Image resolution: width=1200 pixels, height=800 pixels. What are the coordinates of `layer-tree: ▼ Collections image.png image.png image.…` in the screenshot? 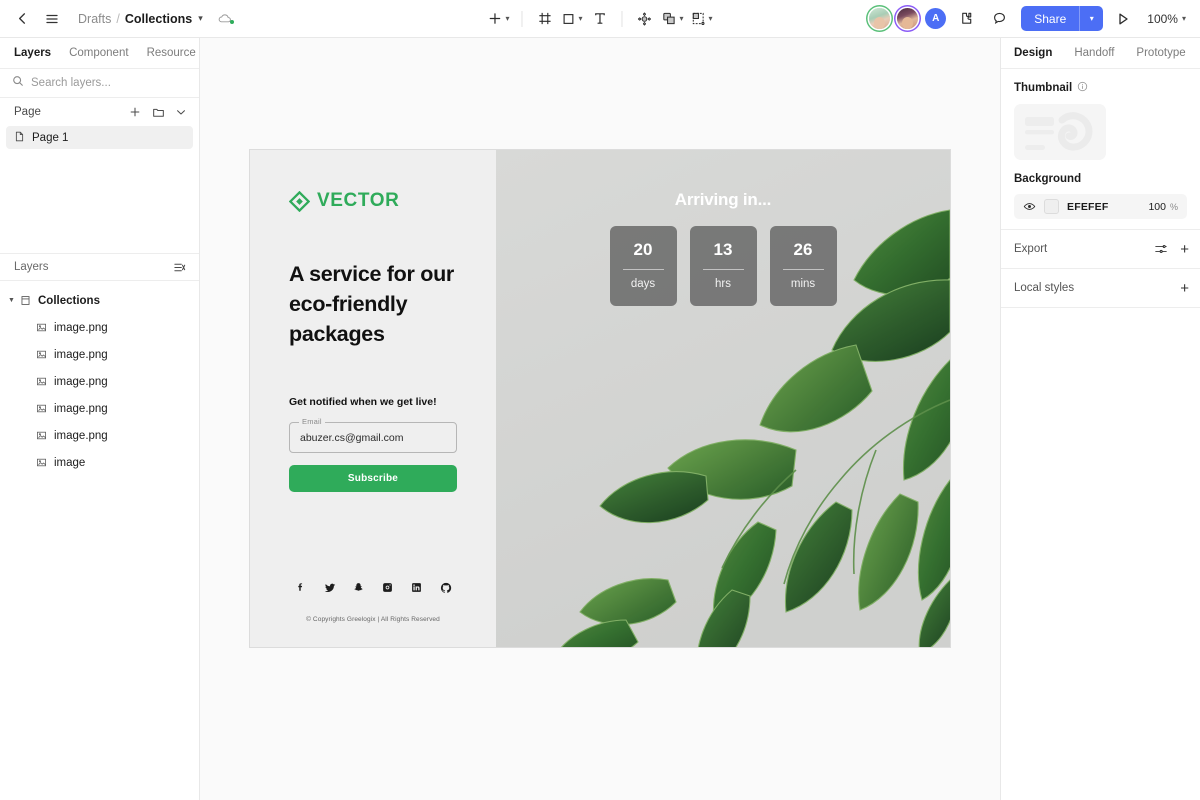 It's located at (99, 378).